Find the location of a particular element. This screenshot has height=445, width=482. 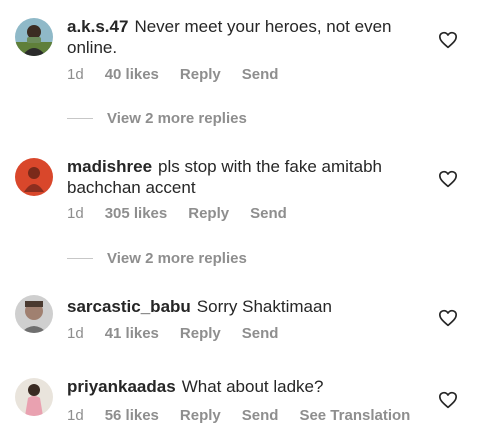

comment-meta: 1d 41 likes Reply Send is located at coordinates (183, 333).